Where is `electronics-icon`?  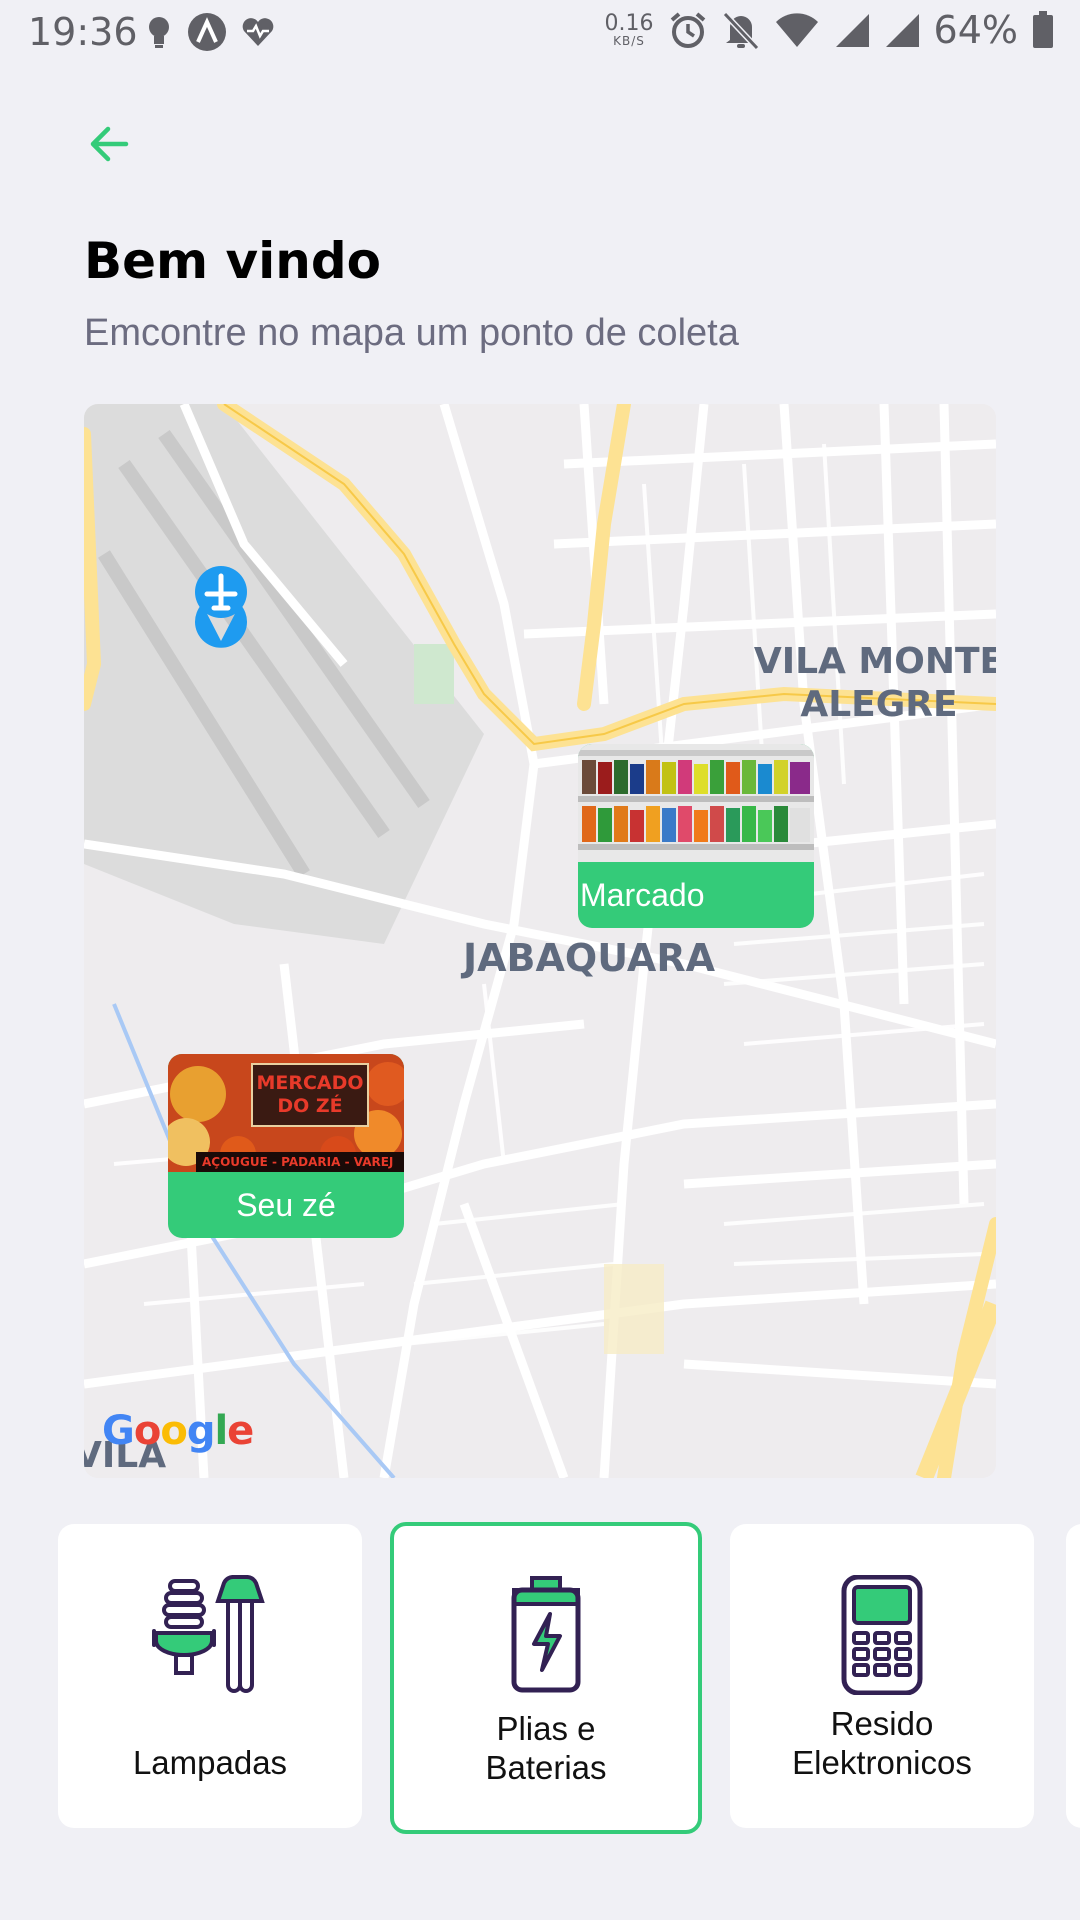 electronics-icon is located at coordinates (882, 1635).